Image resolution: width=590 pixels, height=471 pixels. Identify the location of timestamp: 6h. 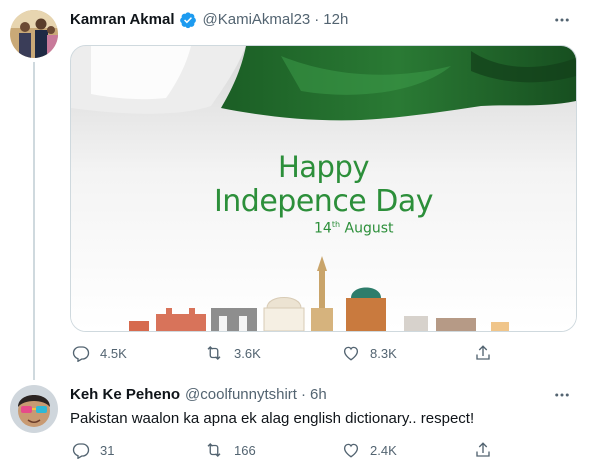
(318, 395).